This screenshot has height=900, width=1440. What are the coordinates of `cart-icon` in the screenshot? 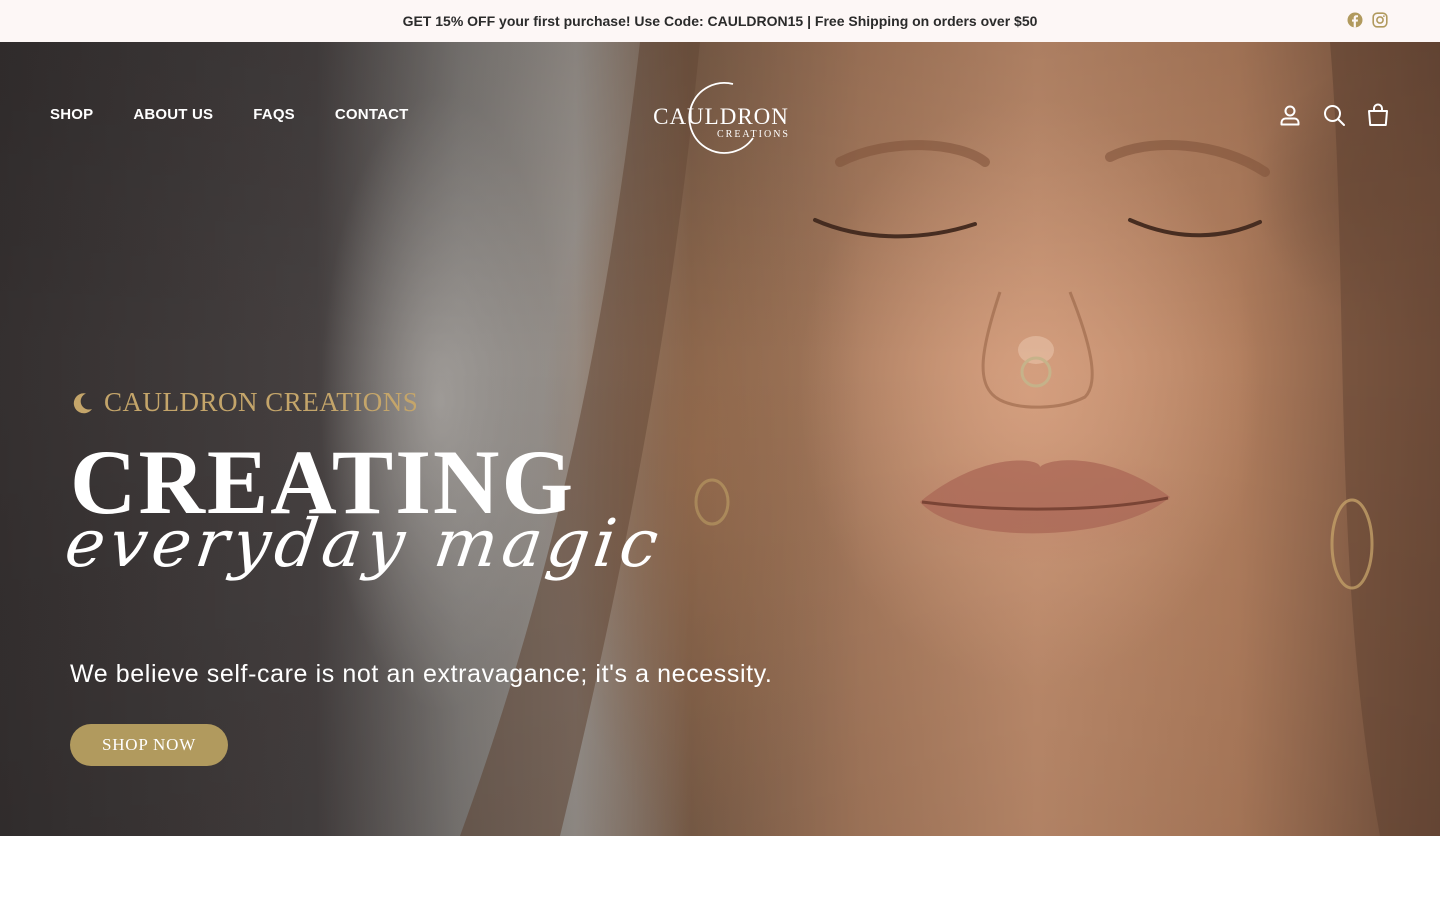 It's located at (1378, 115).